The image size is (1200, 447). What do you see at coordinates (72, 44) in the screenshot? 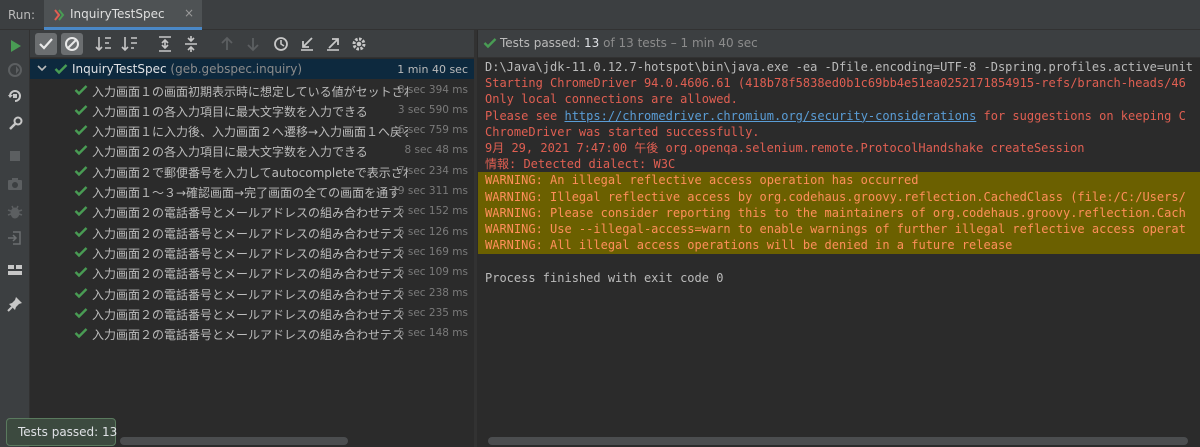
I see `show-ignored-icon` at bounding box center [72, 44].